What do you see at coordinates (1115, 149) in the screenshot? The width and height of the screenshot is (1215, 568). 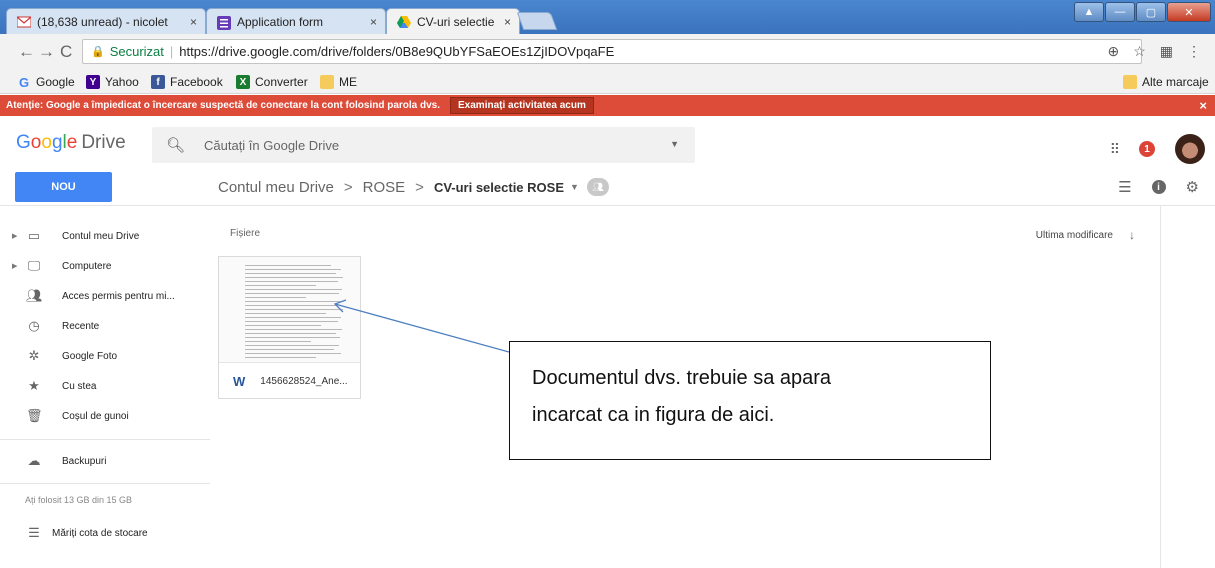 I see `apps-grid-icon: ⠿` at bounding box center [1115, 149].